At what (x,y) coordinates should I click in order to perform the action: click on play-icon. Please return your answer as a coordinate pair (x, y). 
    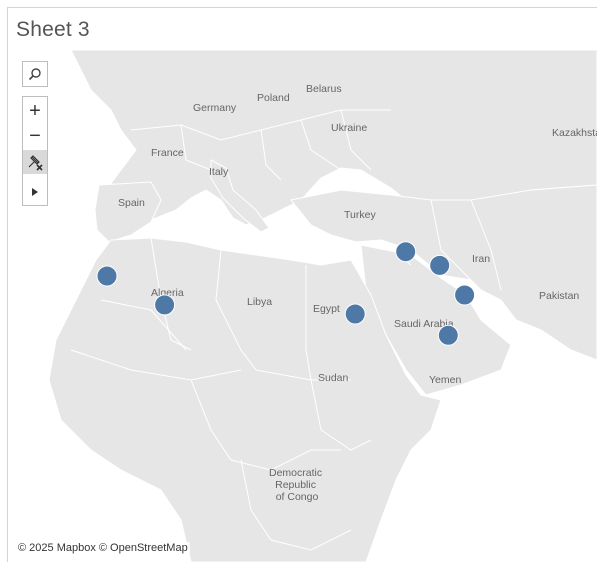
    Looking at the image, I should click on (35, 192).